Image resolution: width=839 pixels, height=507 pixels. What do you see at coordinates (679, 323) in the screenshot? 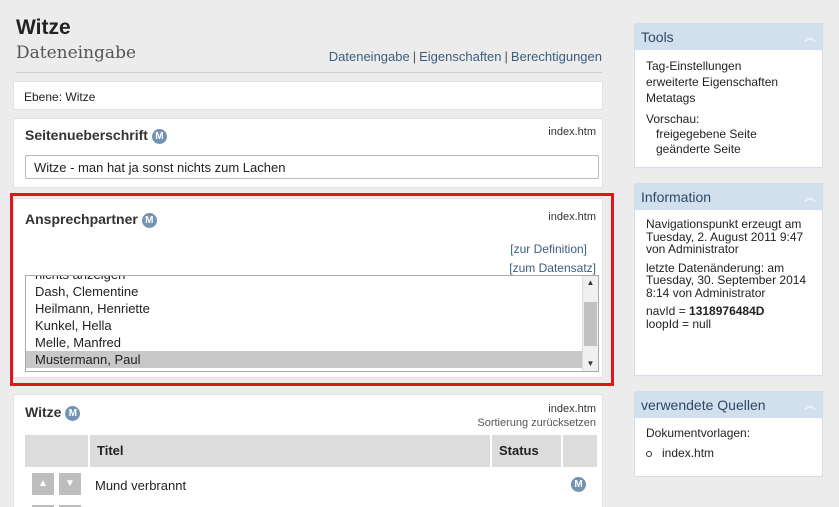
I see `loopid-line: loopId = null` at bounding box center [679, 323].